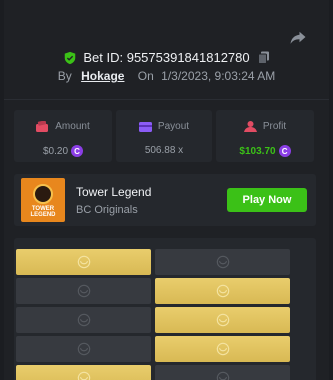 Image resolution: width=333 pixels, height=380 pixels. What do you see at coordinates (265, 136) in the screenshot?
I see `stat-profit: Profit $103.70 C` at bounding box center [265, 136].